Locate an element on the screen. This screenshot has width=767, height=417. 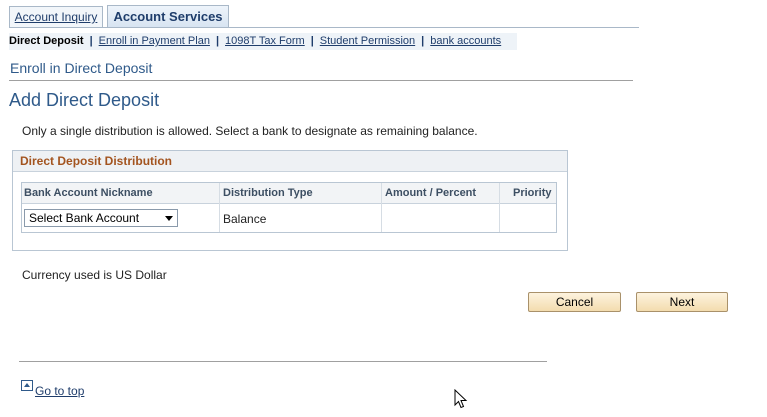
page-title: Add Direct Deposit is located at coordinates (84, 100).